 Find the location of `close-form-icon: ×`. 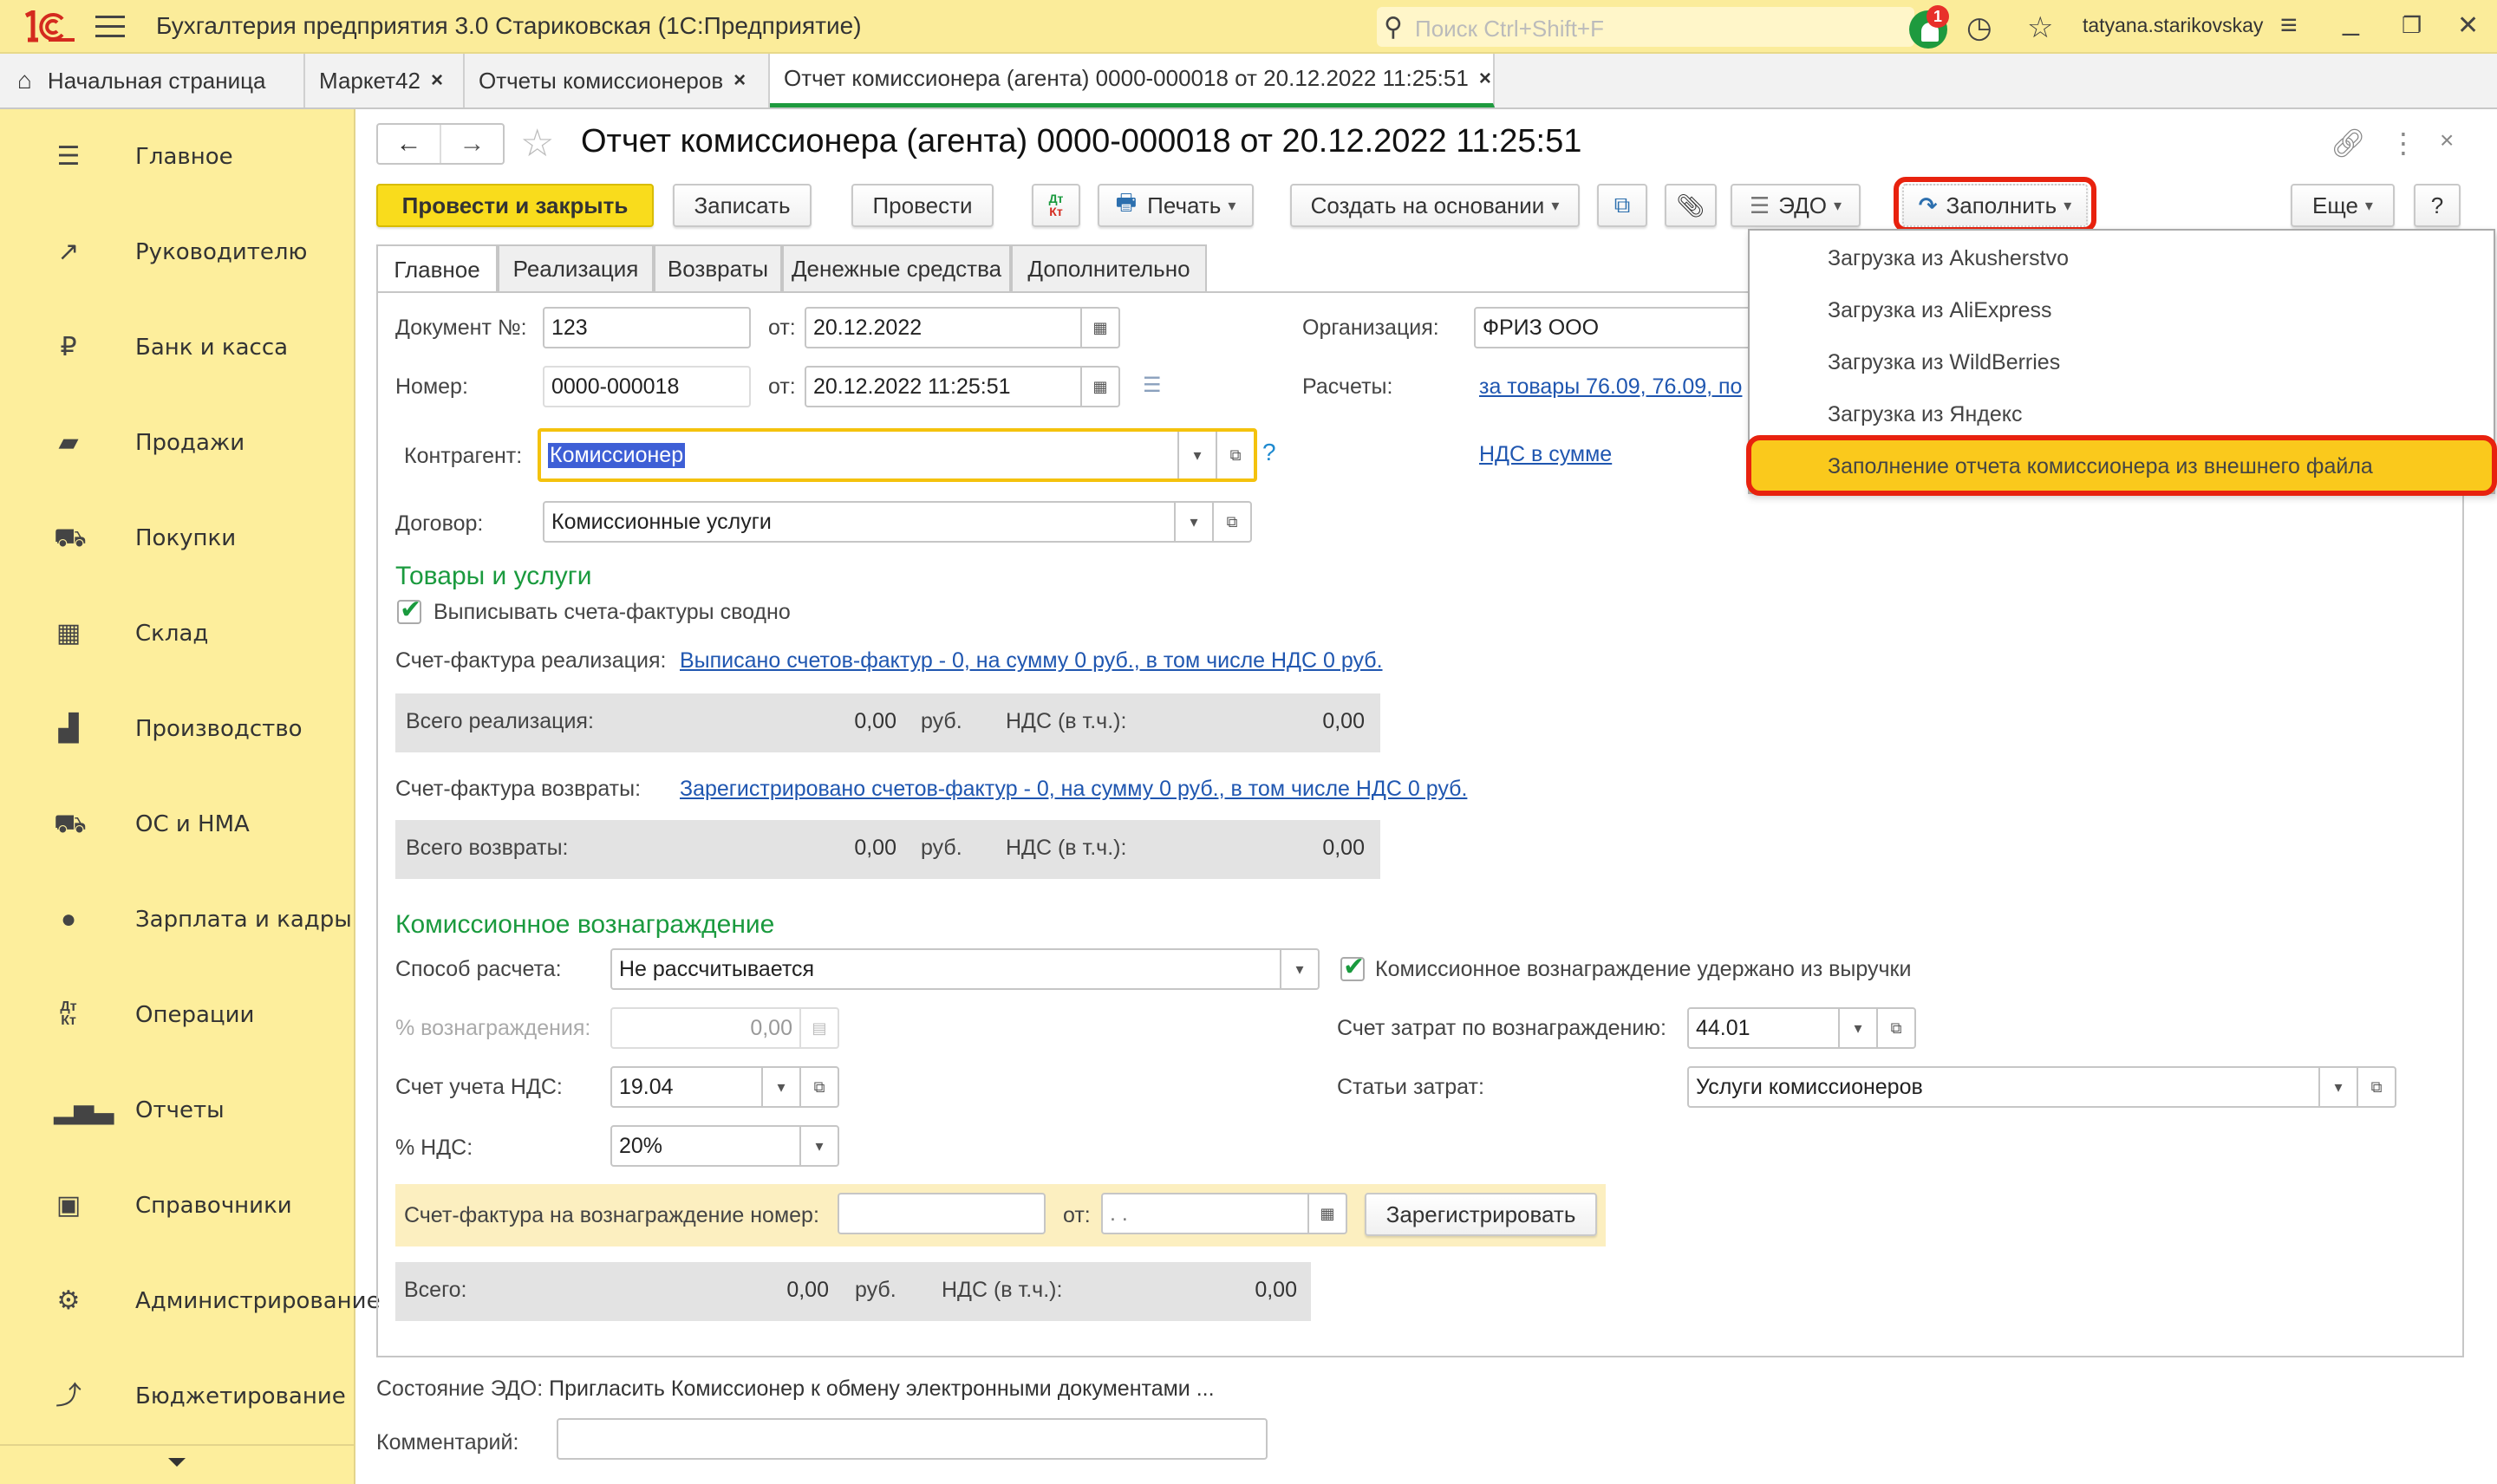

close-form-icon: × is located at coordinates (2447, 140).